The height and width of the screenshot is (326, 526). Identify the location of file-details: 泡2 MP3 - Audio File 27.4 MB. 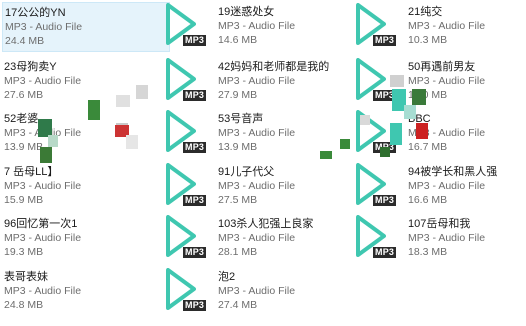
(298, 291).